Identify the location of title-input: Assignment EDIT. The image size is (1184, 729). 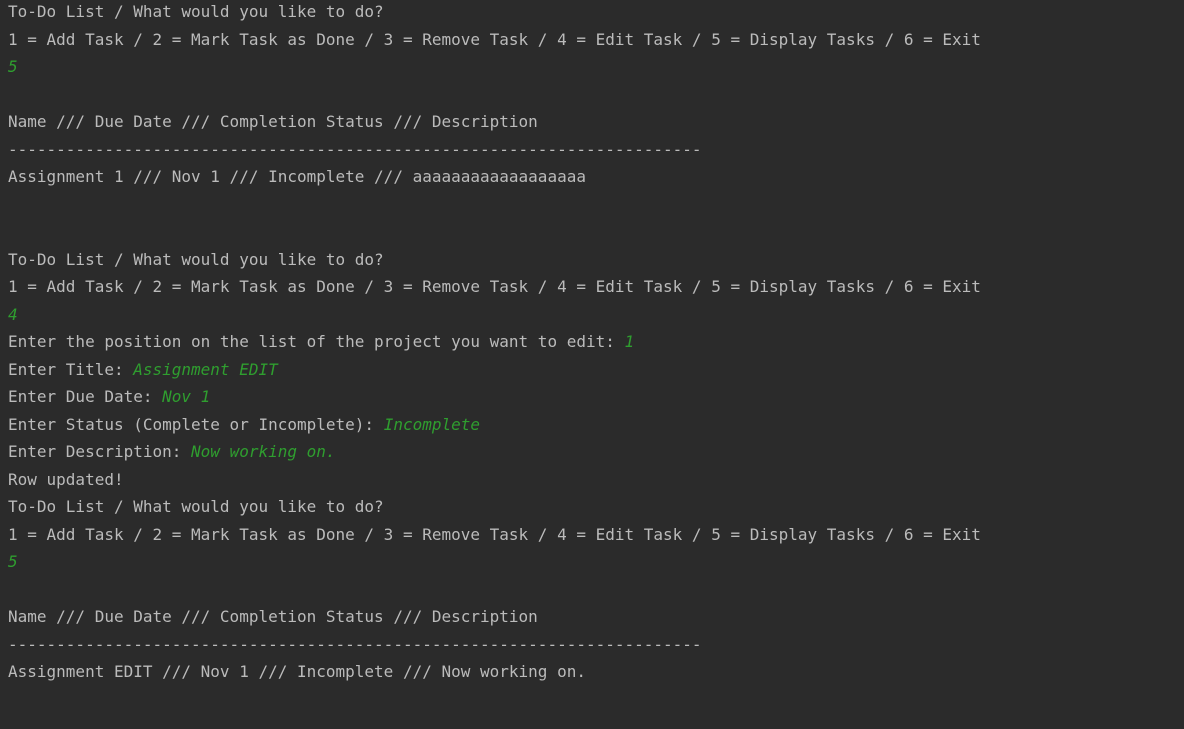
(205, 369).